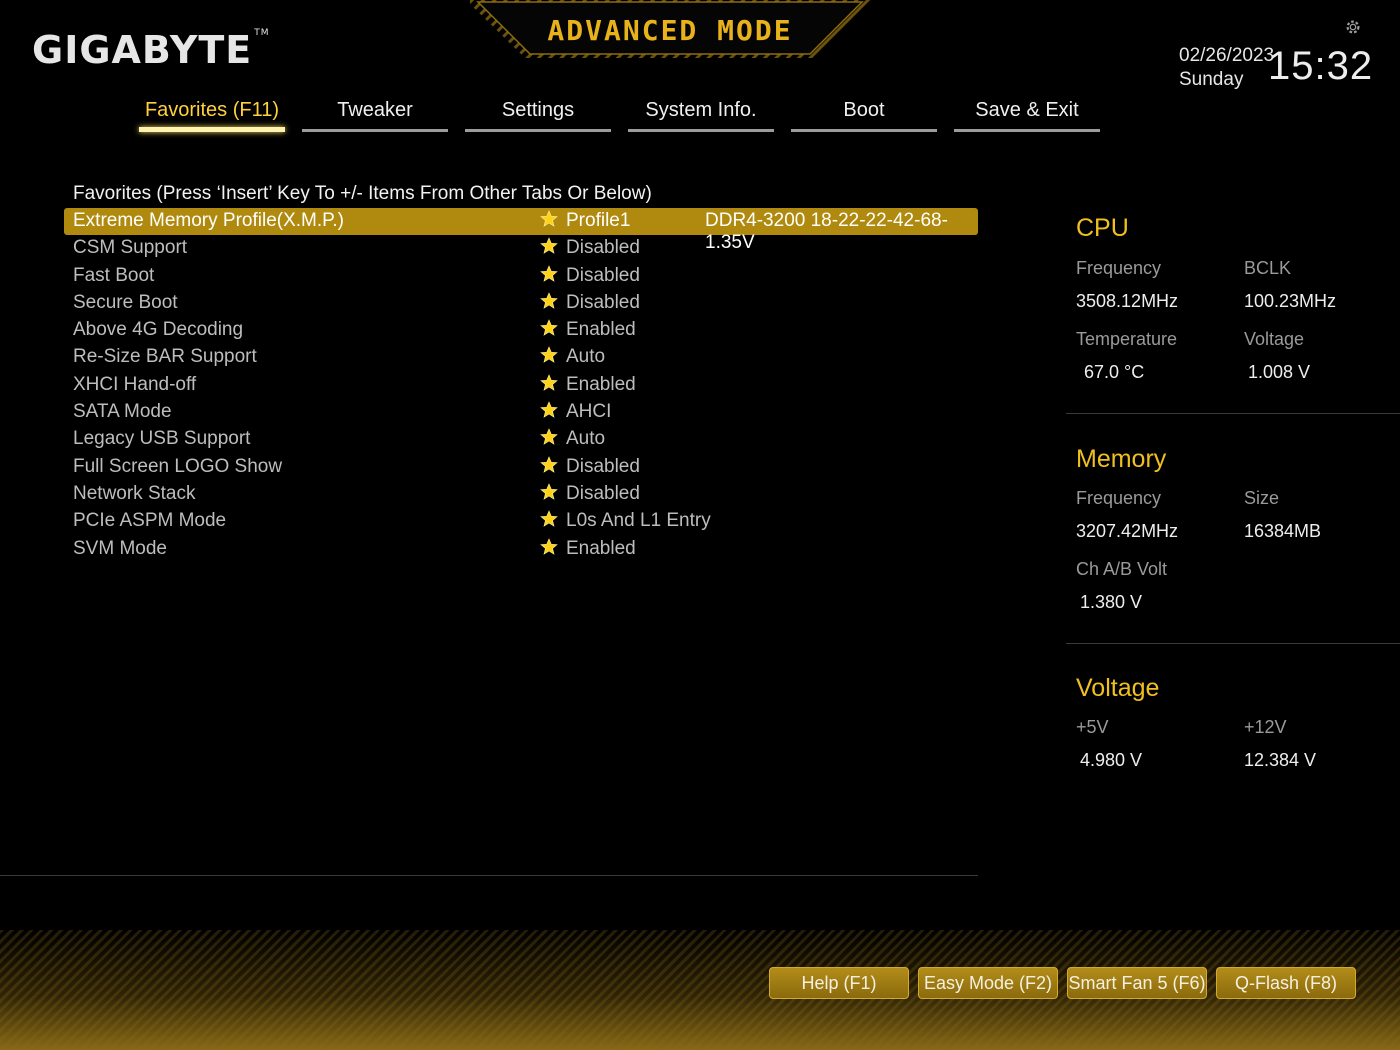  I want to click on tab-settings: Settings, so click(538, 115).